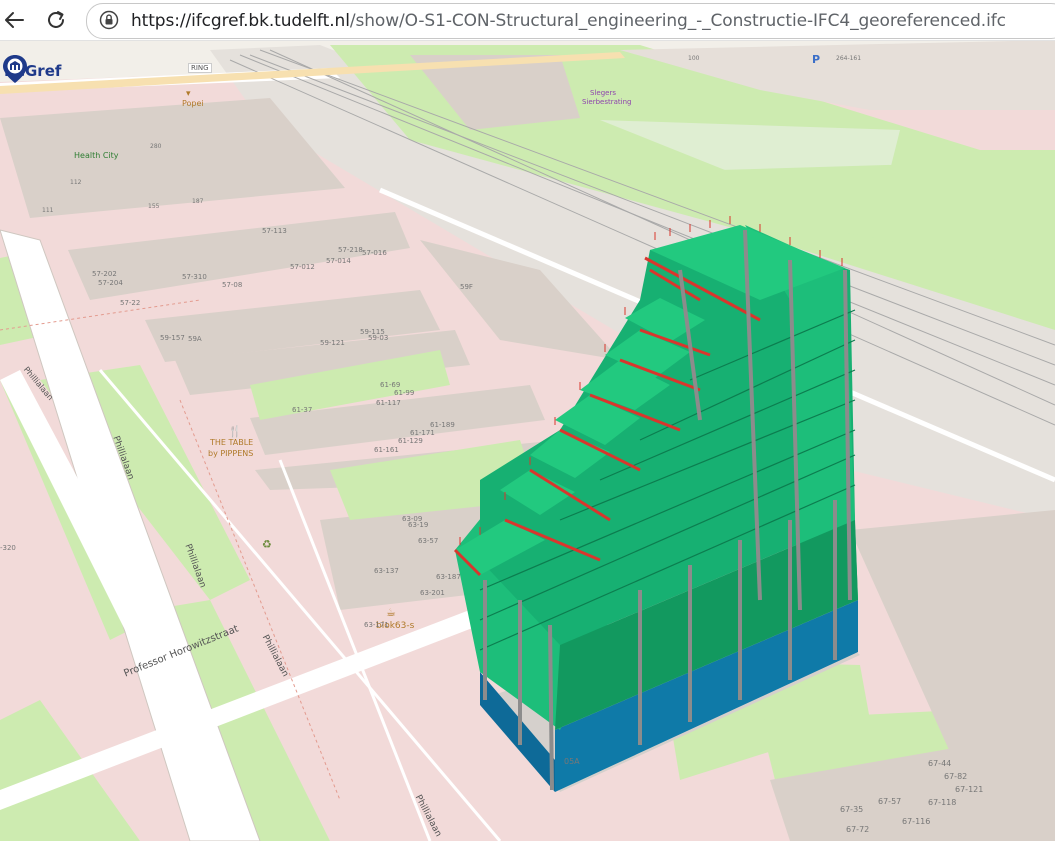  I want to click on house-number: 67-57, so click(890, 801).